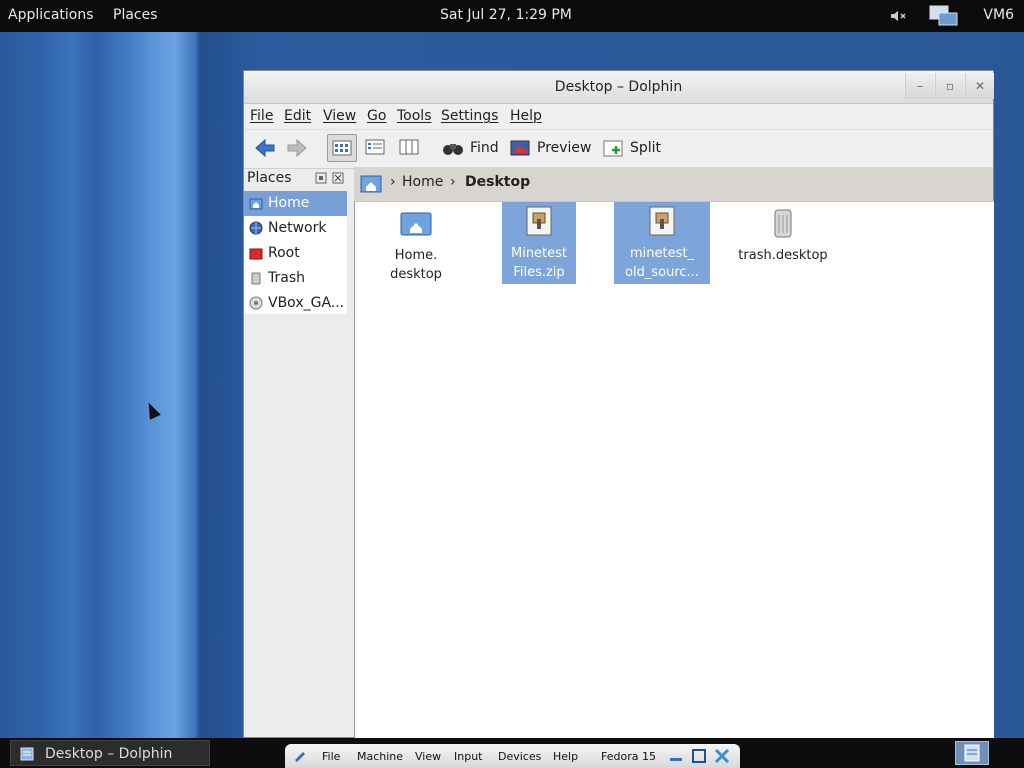 The height and width of the screenshot is (768, 1024). I want to click on taskbar-item-dolphin: Desktop – Dolphin, so click(110, 753).